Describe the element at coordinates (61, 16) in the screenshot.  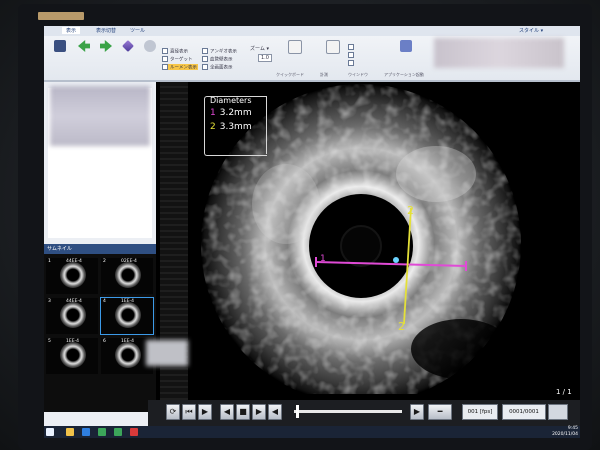
I see `monitor-brand-label` at that location.